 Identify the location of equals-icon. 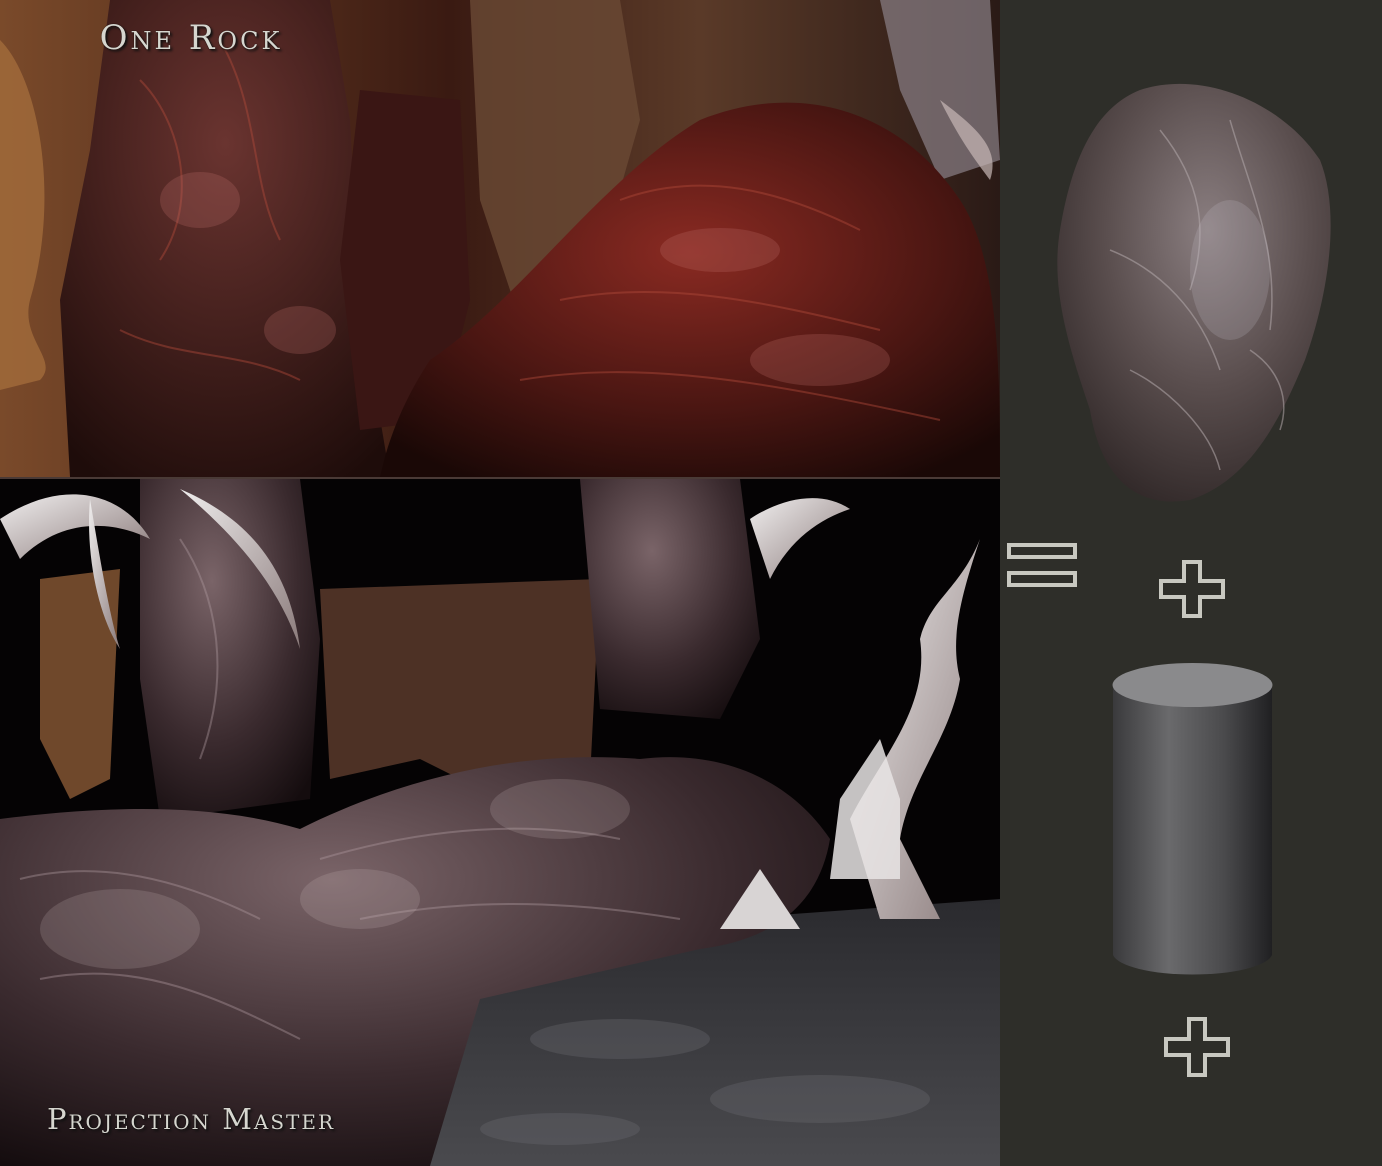
(1042, 565).